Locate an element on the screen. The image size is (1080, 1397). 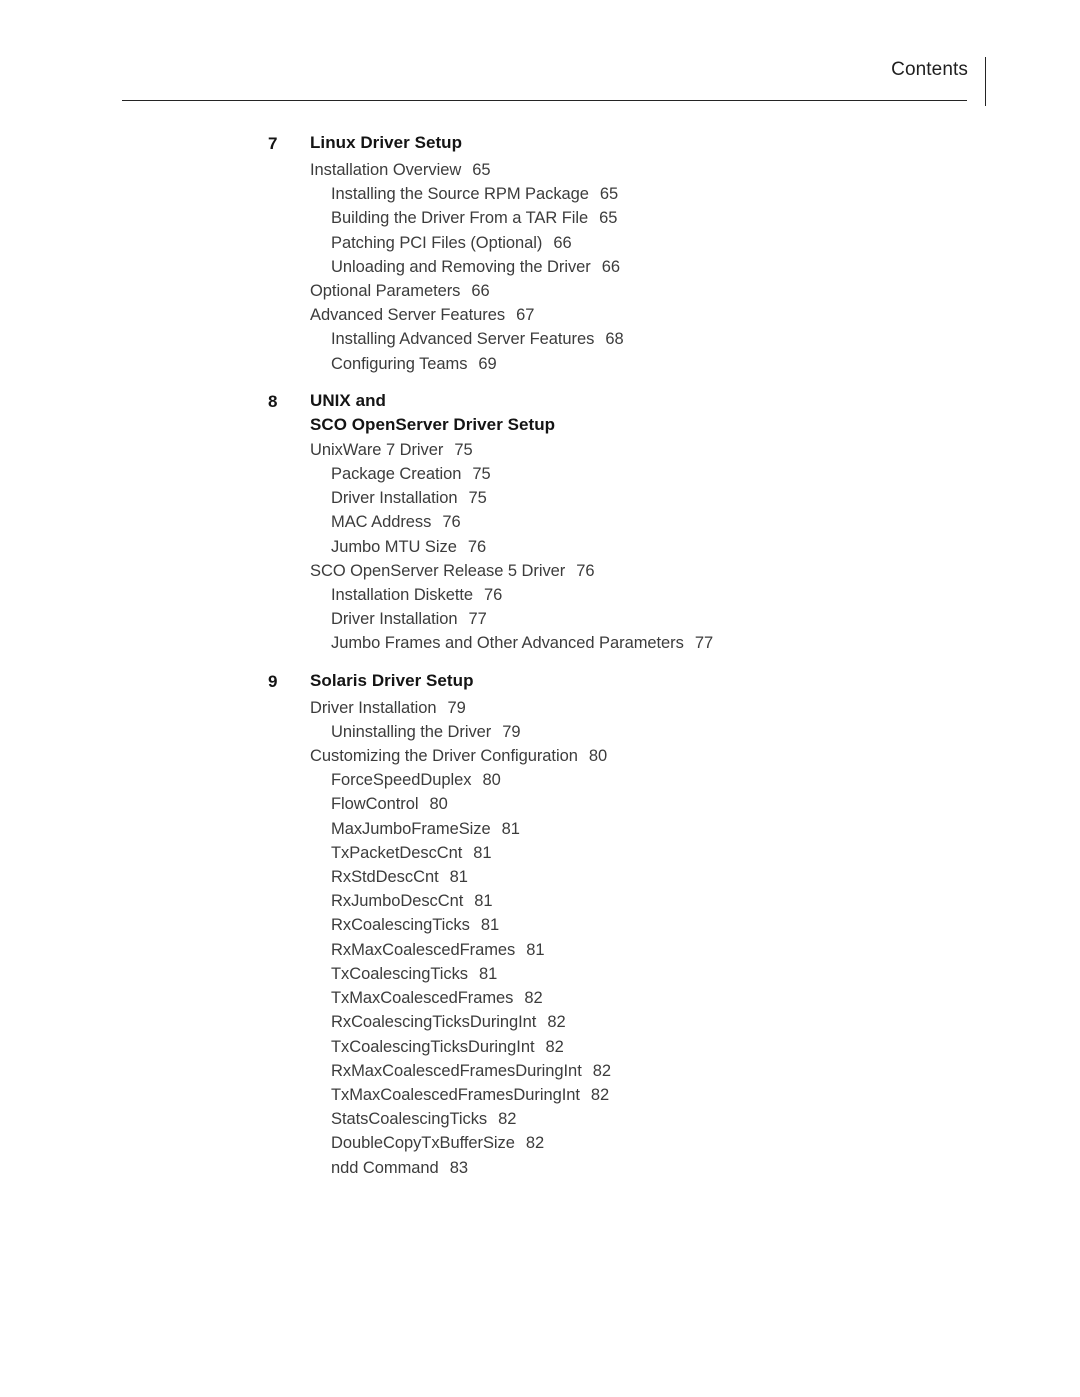
toc-entry: TxCoalescingTicksDuringInt 82 is located at coordinates (705, 1047).